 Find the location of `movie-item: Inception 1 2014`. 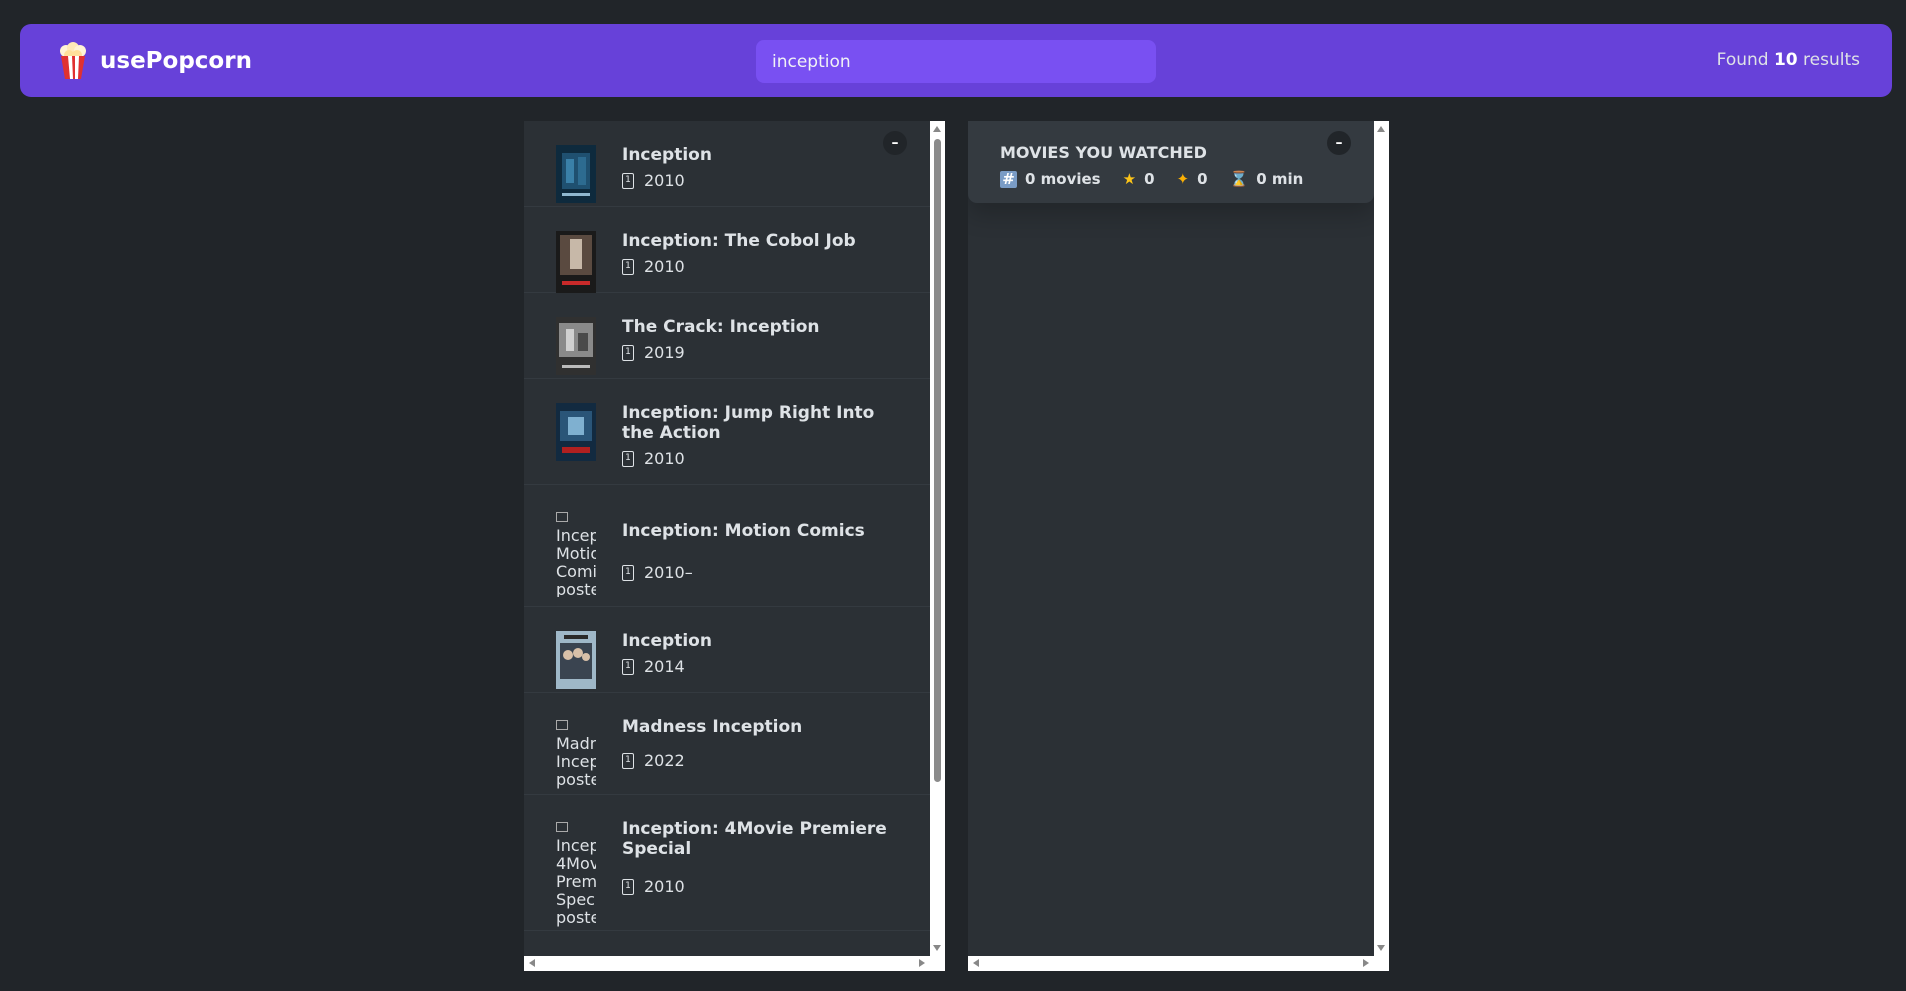

movie-item: Inception 1 2014 is located at coordinates (727, 650).